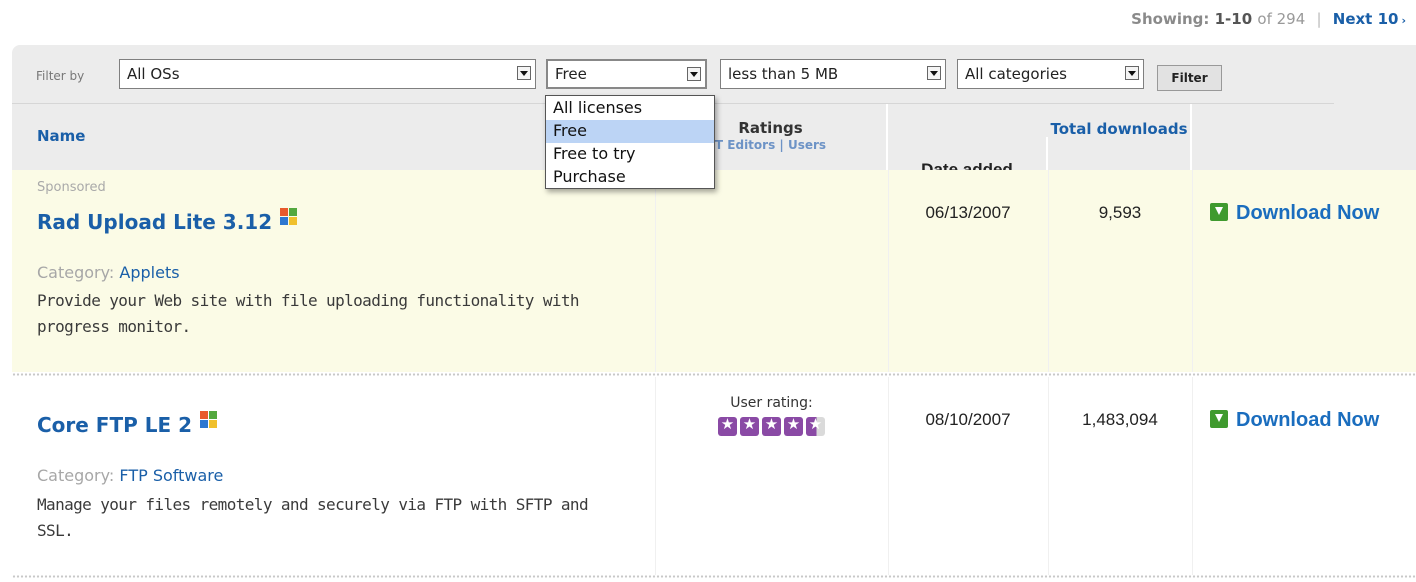  What do you see at coordinates (968, 419) in the screenshot?
I see `result-date: 08/10/2007` at bounding box center [968, 419].